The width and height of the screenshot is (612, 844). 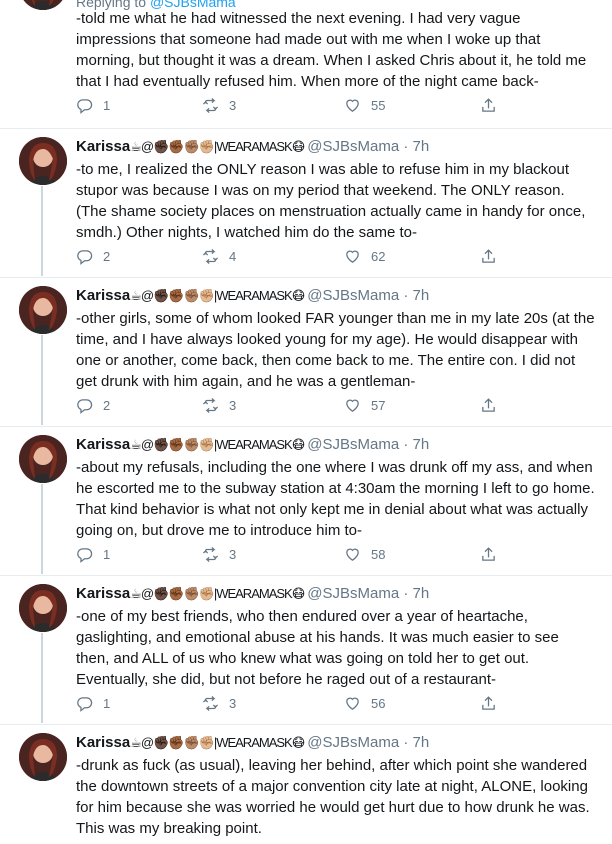 What do you see at coordinates (364, 703) in the screenshot?
I see `like-button: 56` at bounding box center [364, 703].